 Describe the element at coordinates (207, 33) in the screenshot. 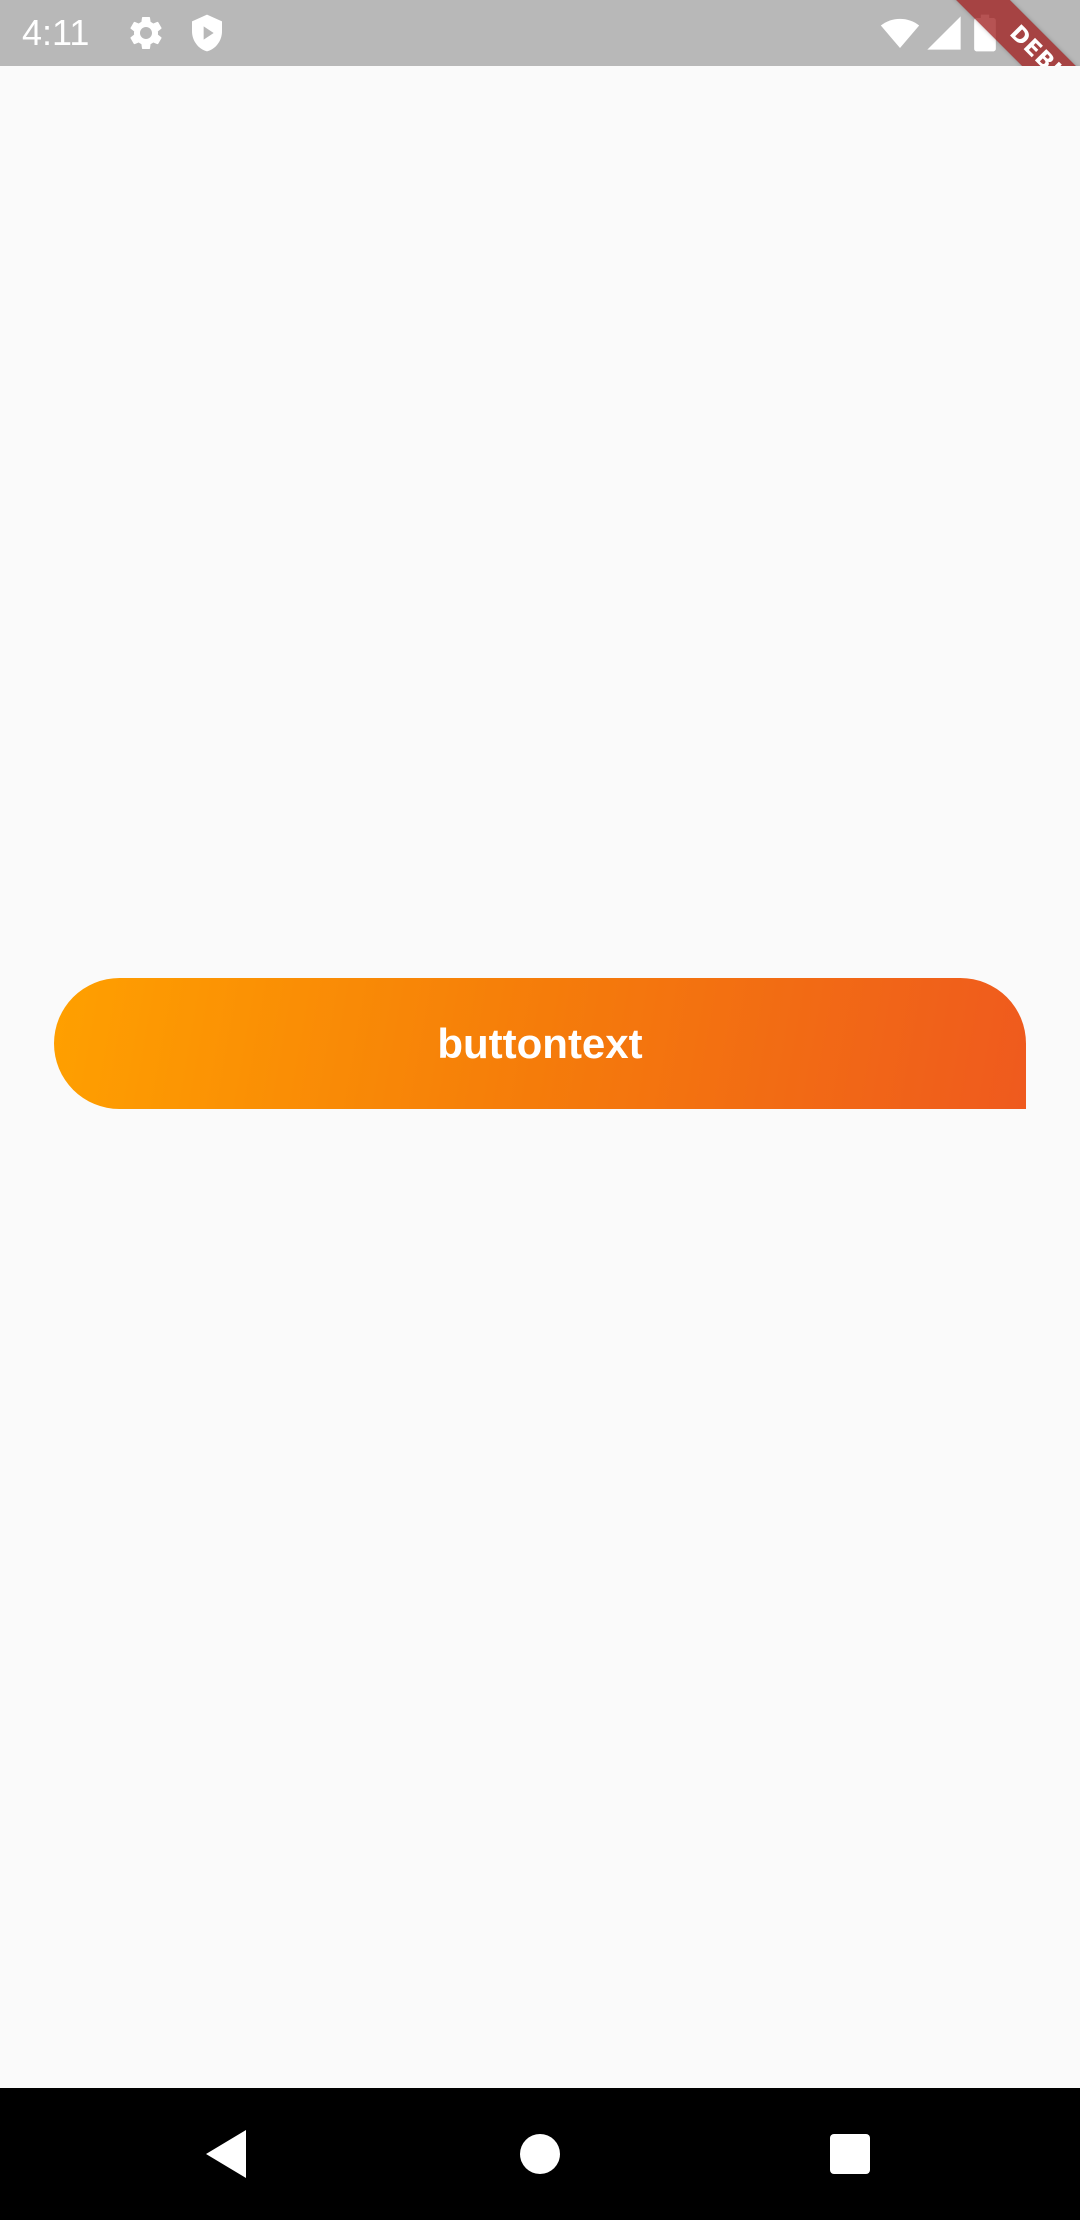

I see `shield-play-icon` at that location.